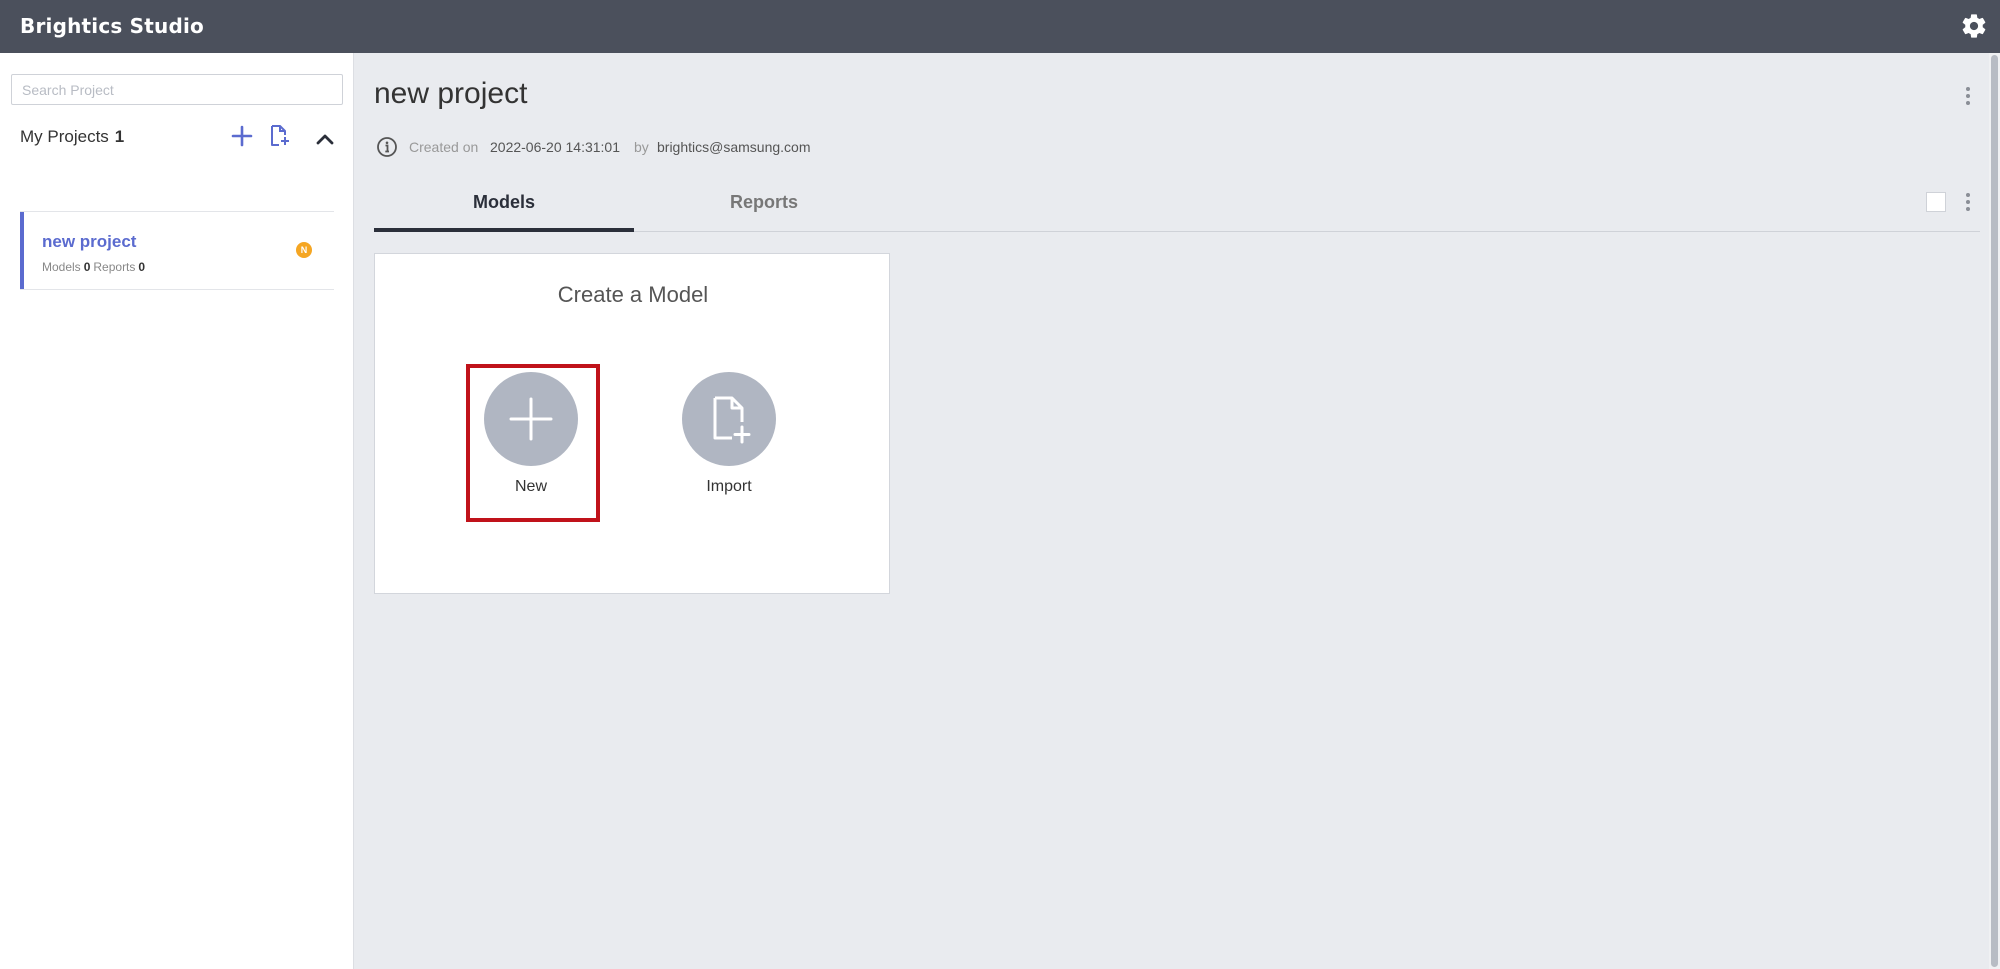  What do you see at coordinates (142, 267) in the screenshot?
I see `reports-count: 0` at bounding box center [142, 267].